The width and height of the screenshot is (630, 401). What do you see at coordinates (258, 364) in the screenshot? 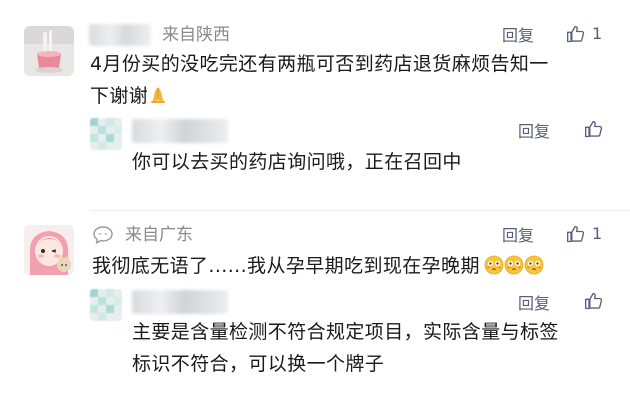
I see `reply-text-line: 标识不符合，可以换一个牌子` at bounding box center [258, 364].